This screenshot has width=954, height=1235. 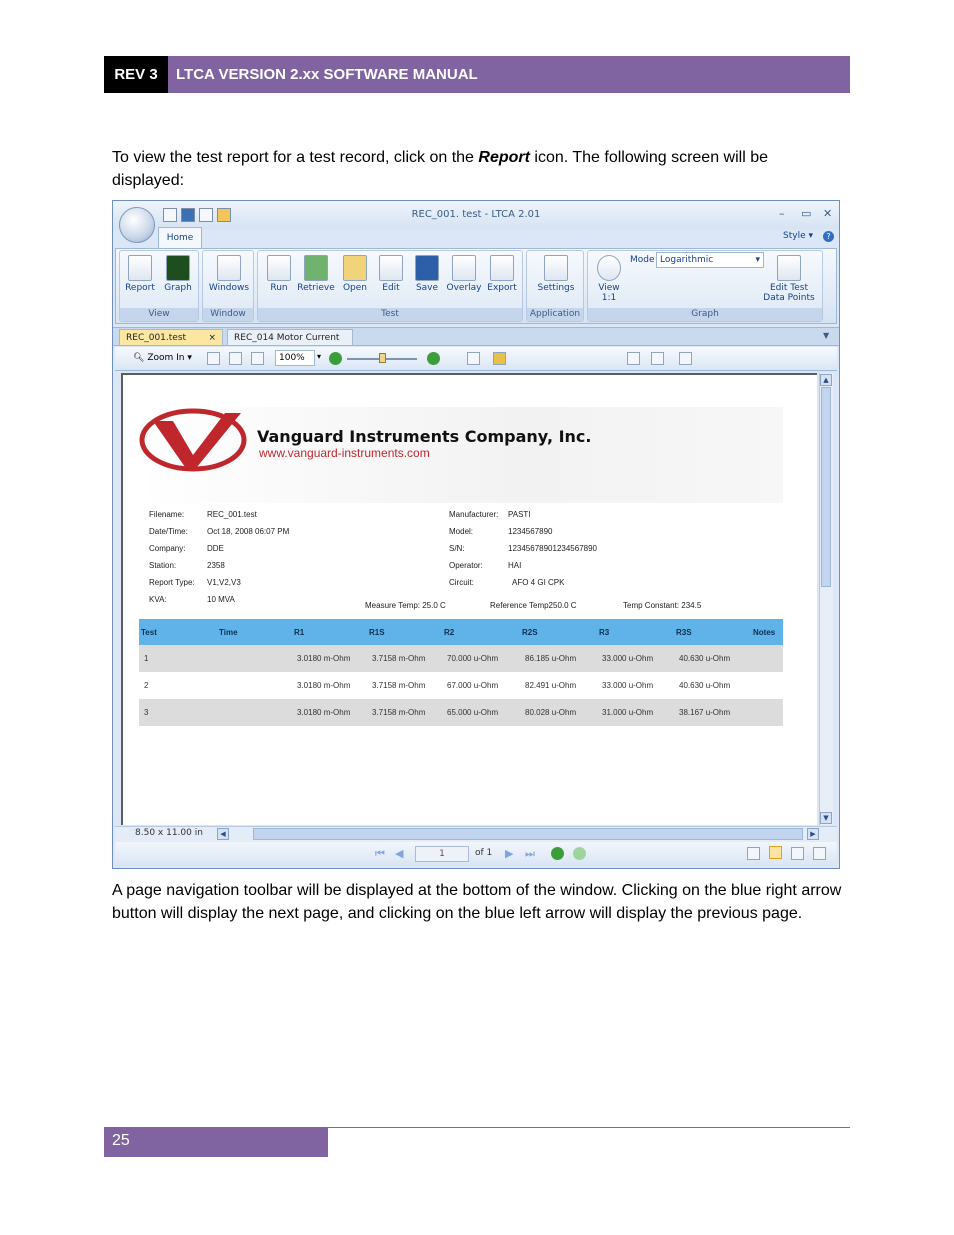 What do you see at coordinates (457, 548) in the screenshot?
I see `info-label: S/N:` at bounding box center [457, 548].